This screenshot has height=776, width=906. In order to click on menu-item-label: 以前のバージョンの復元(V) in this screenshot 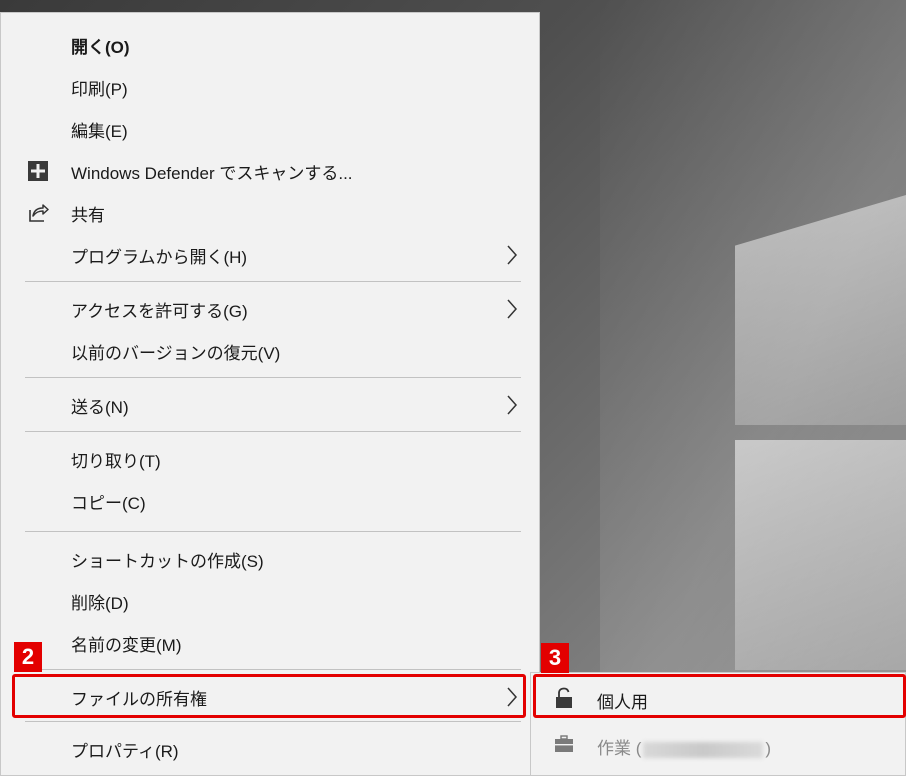, I will do `click(176, 353)`.